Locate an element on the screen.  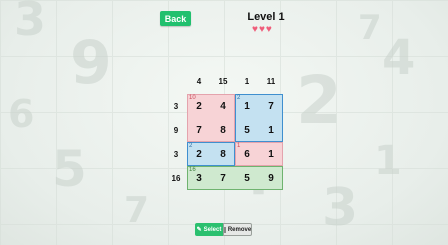
remove-mode-button: Remove is located at coordinates (237, 229).